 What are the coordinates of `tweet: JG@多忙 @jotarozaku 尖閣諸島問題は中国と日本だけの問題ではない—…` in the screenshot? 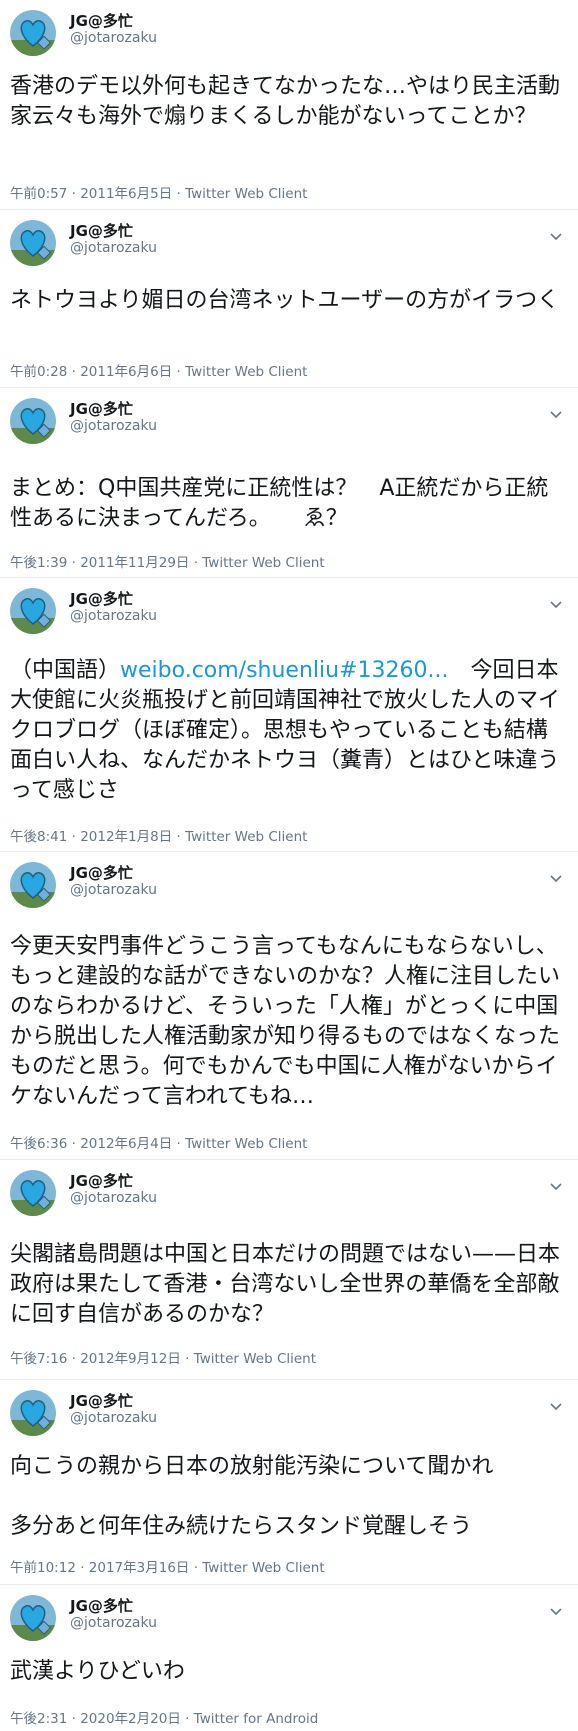 It's located at (289, 1270).